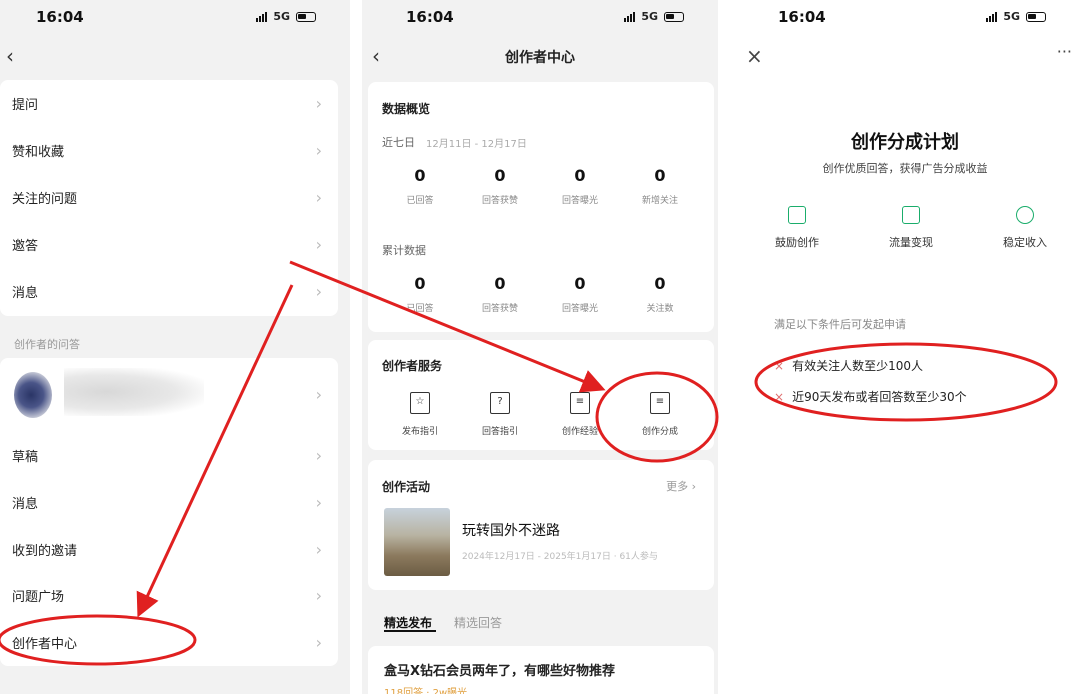 The width and height of the screenshot is (1080, 694). I want to click on tab-featured-posts: 精选发布, so click(408, 622).